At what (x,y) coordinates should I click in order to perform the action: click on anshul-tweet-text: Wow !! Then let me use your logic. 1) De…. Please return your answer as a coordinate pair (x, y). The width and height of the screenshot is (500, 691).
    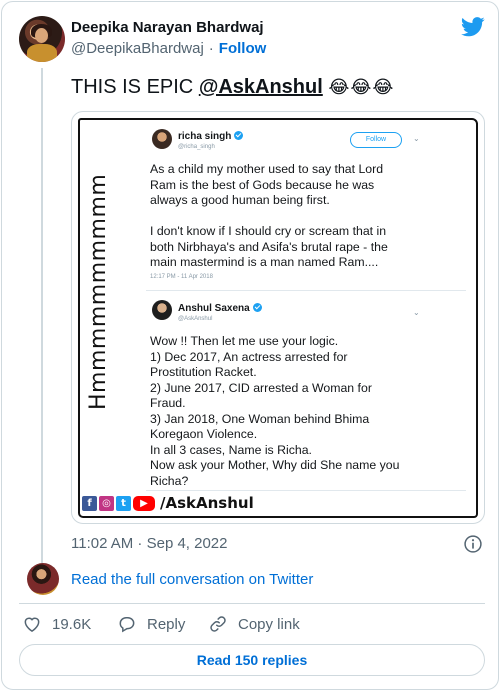
    Looking at the image, I should click on (275, 411).